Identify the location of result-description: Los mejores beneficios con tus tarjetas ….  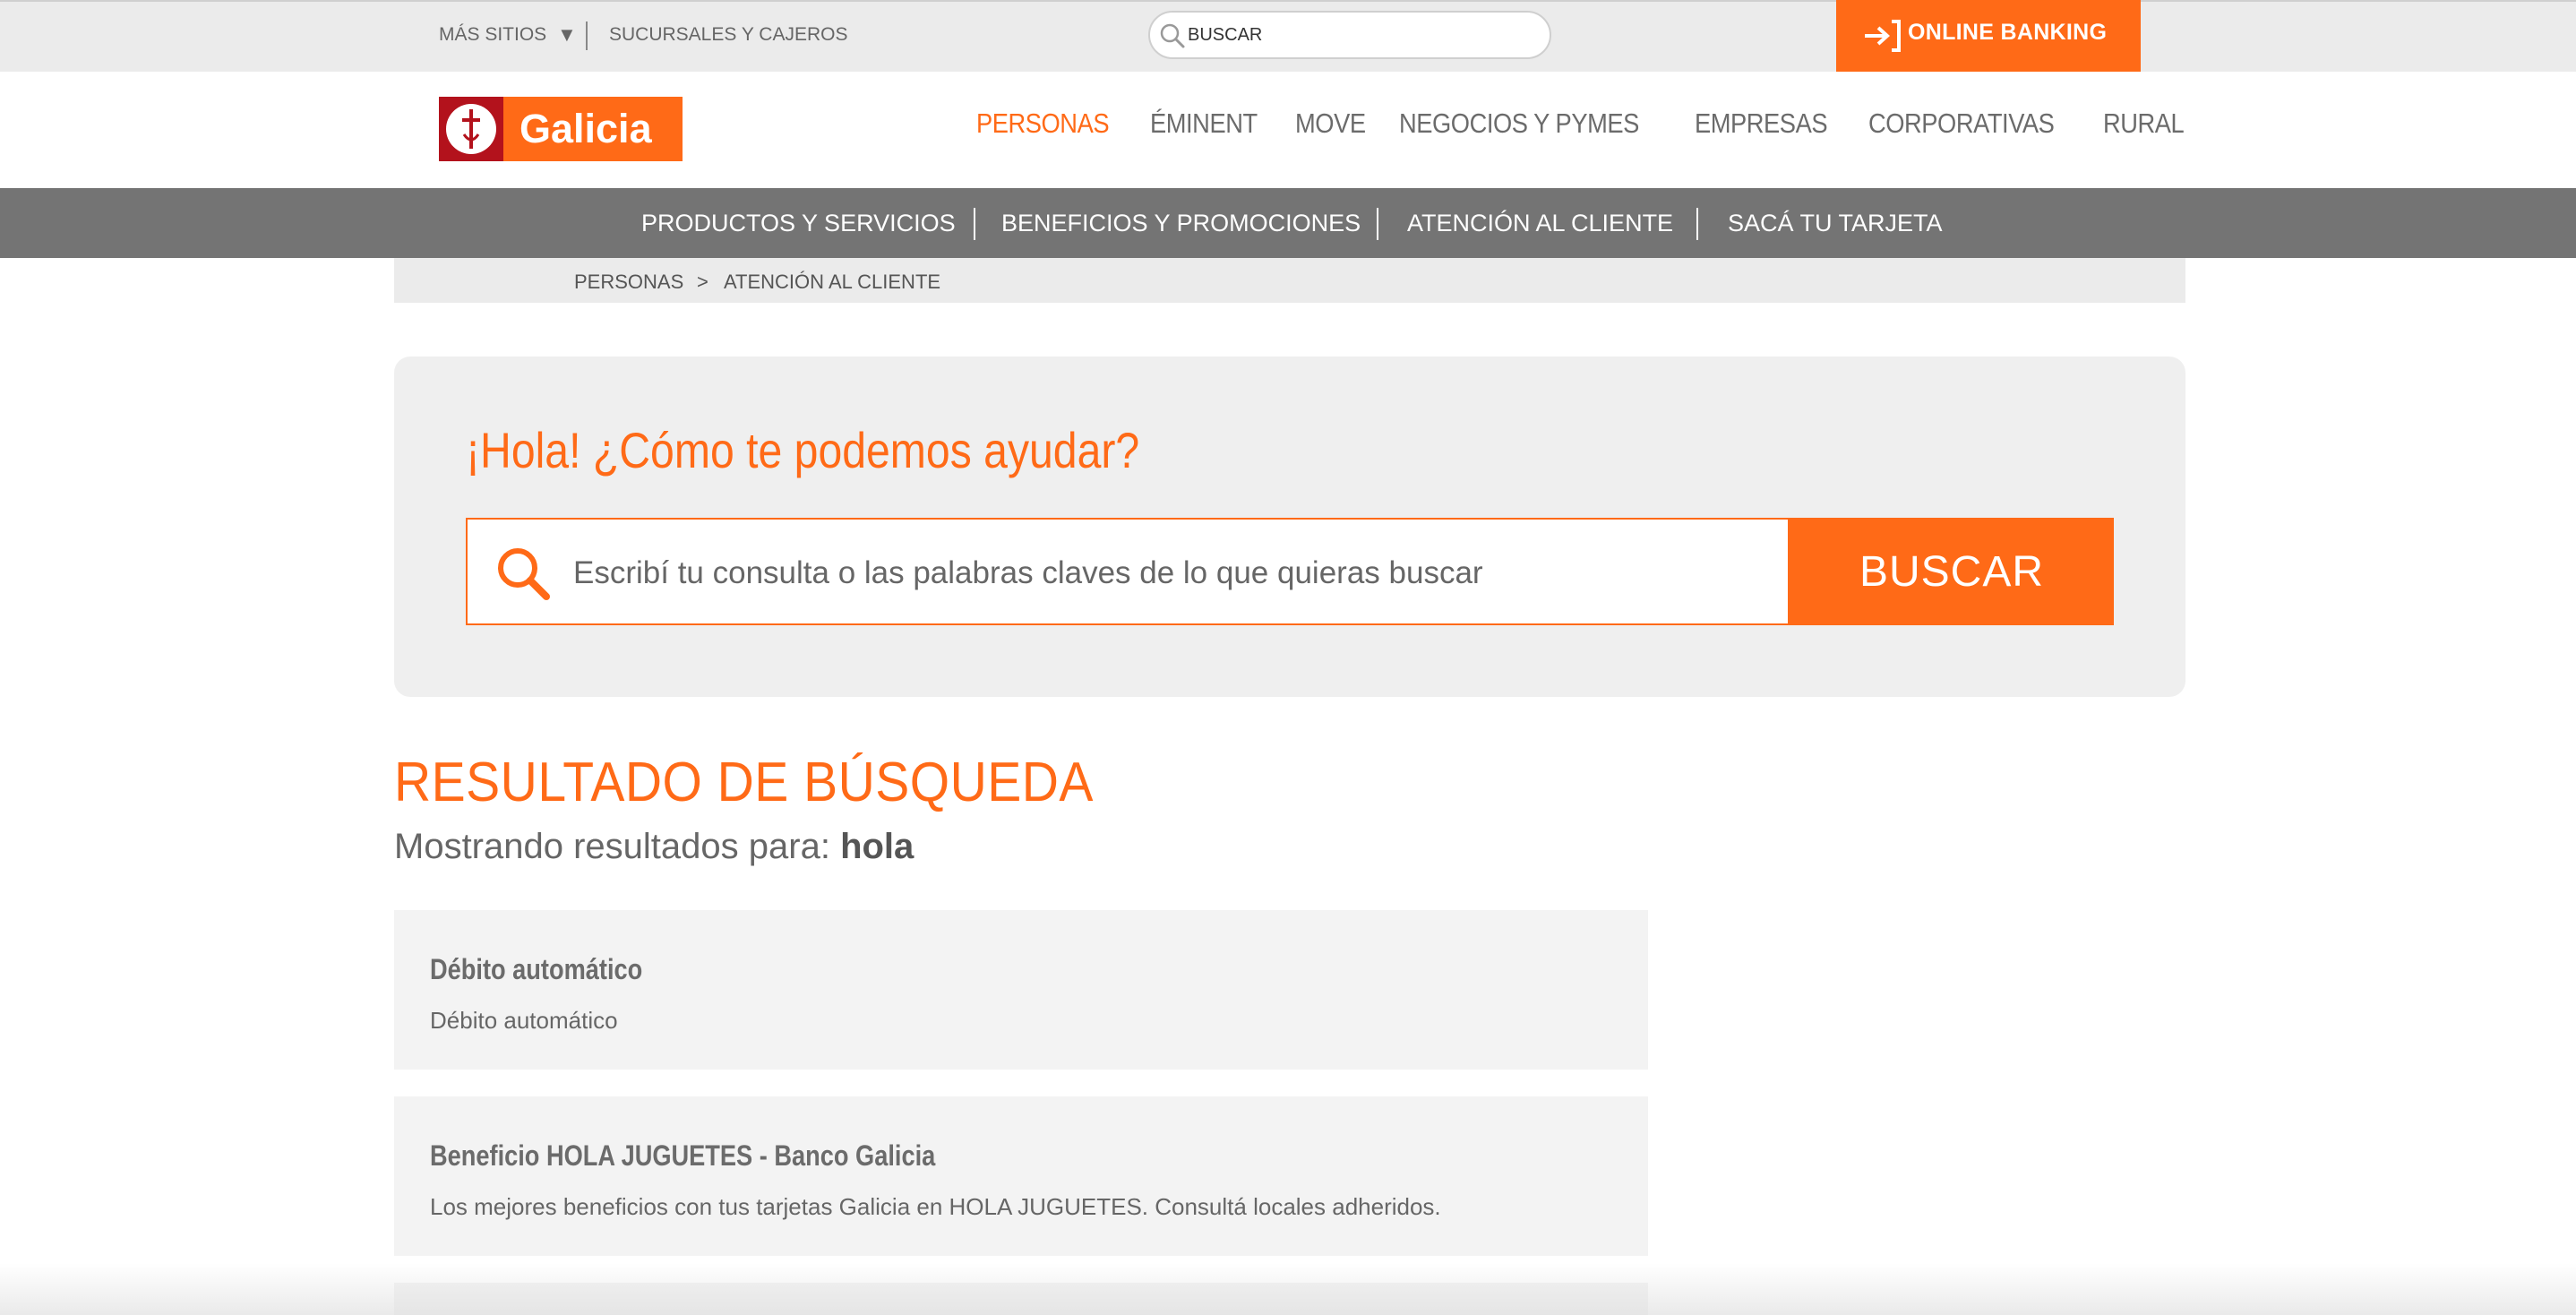
(935, 1206).